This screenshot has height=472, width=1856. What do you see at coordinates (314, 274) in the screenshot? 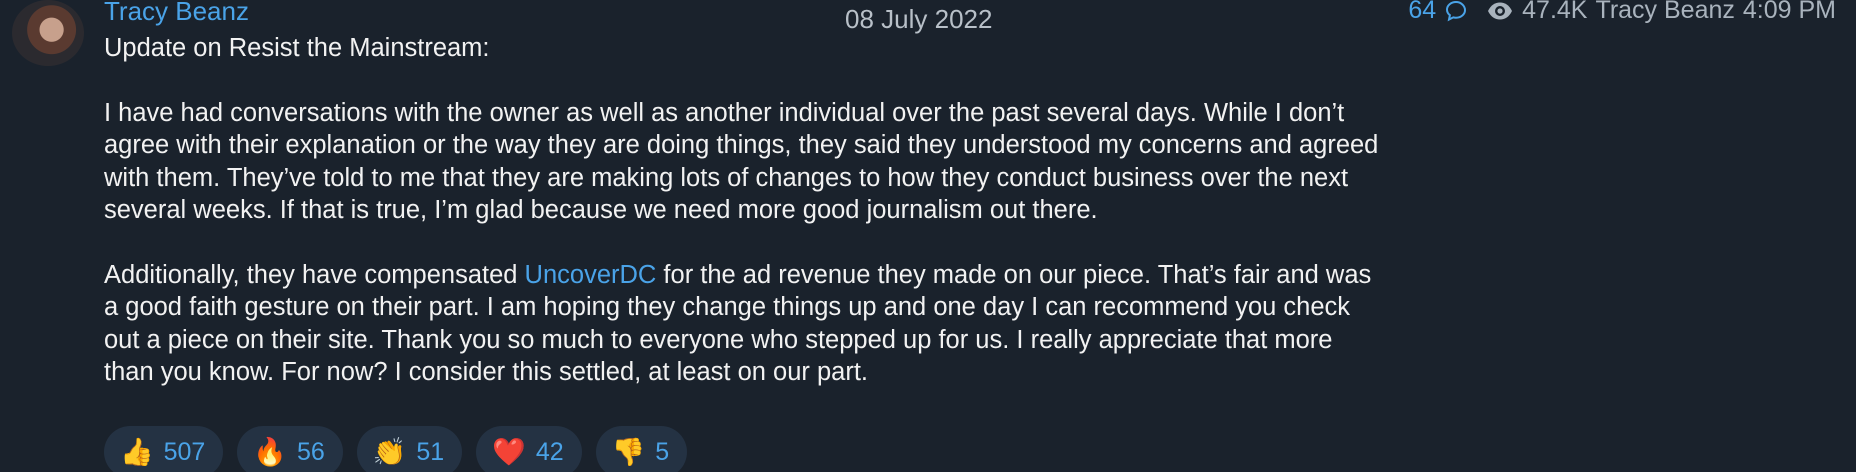
I see `paragraph-text: Additionally, they have compensated` at bounding box center [314, 274].